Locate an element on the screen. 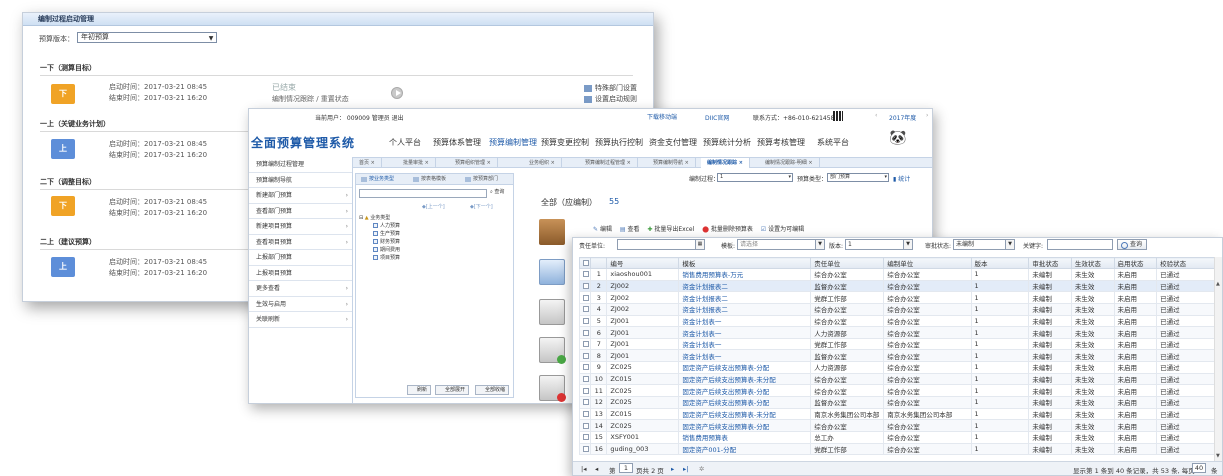  refresh-icon: ✲ is located at coordinates (701, 469).